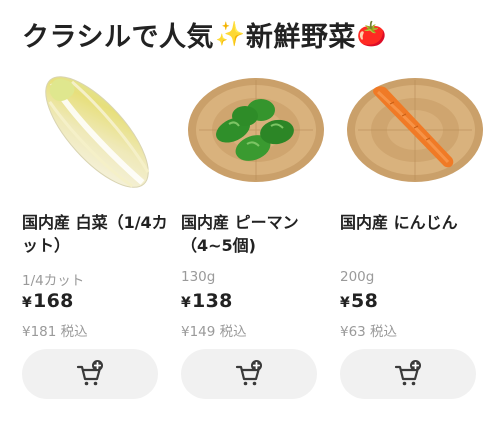  Describe the element at coordinates (365, 301) in the screenshot. I see `price-value: 58` at that location.